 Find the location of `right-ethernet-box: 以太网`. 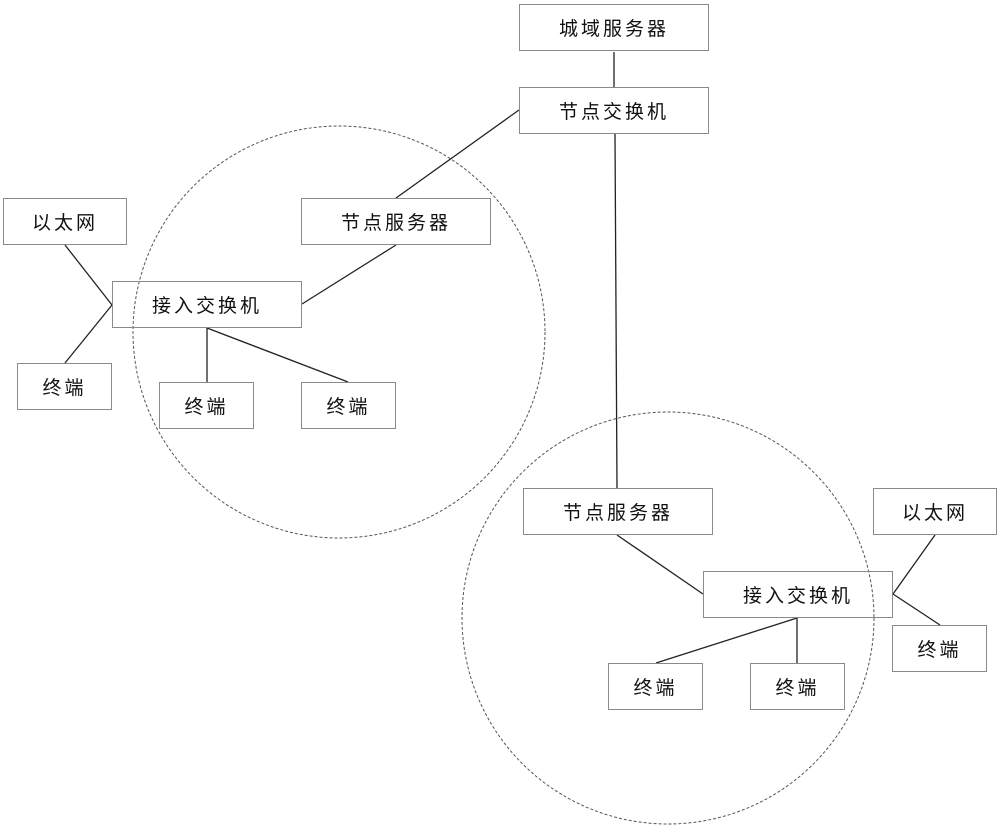

right-ethernet-box: 以太网 is located at coordinates (935, 511).